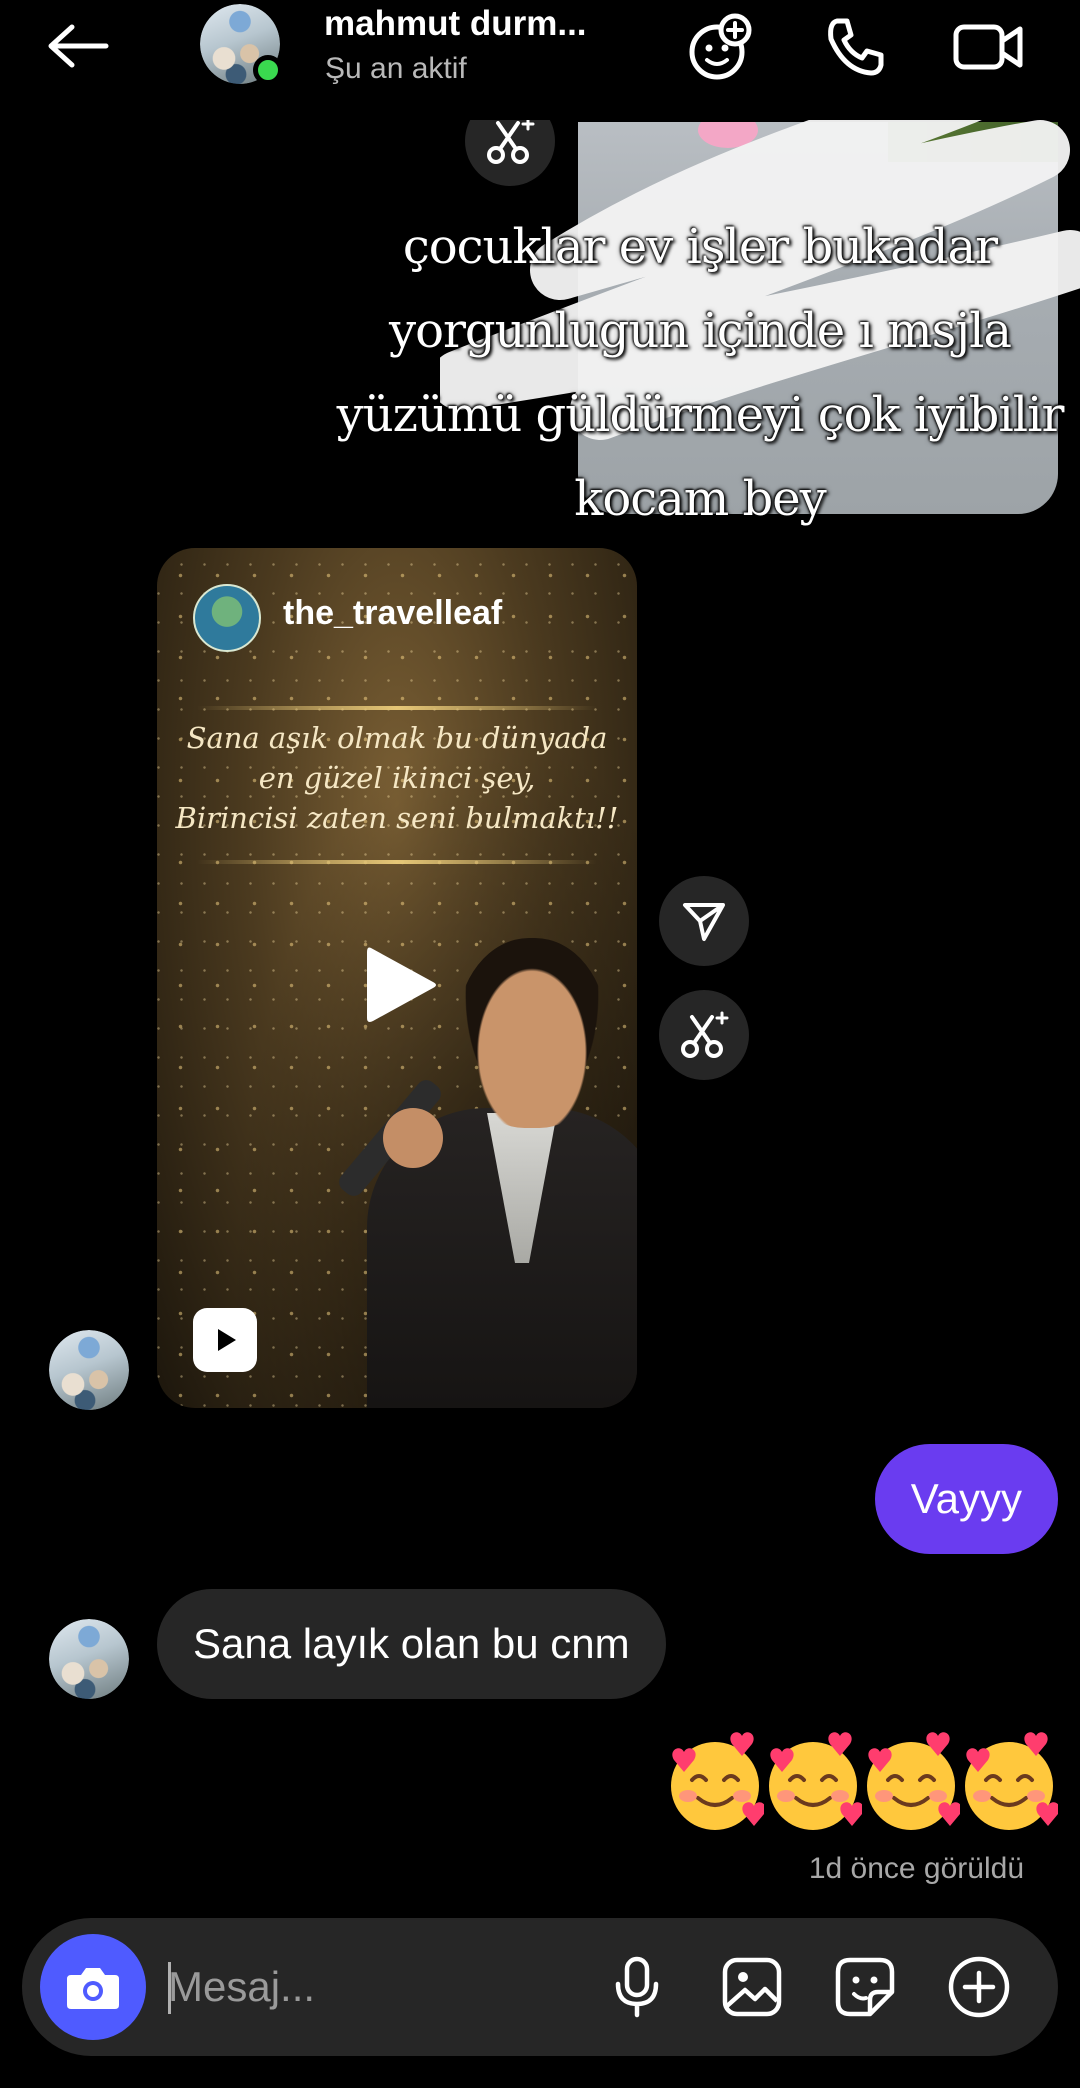 This screenshot has height=2088, width=1080. I want to click on quote-line: Sana aşık olmak bu dünyada, so click(397, 738).